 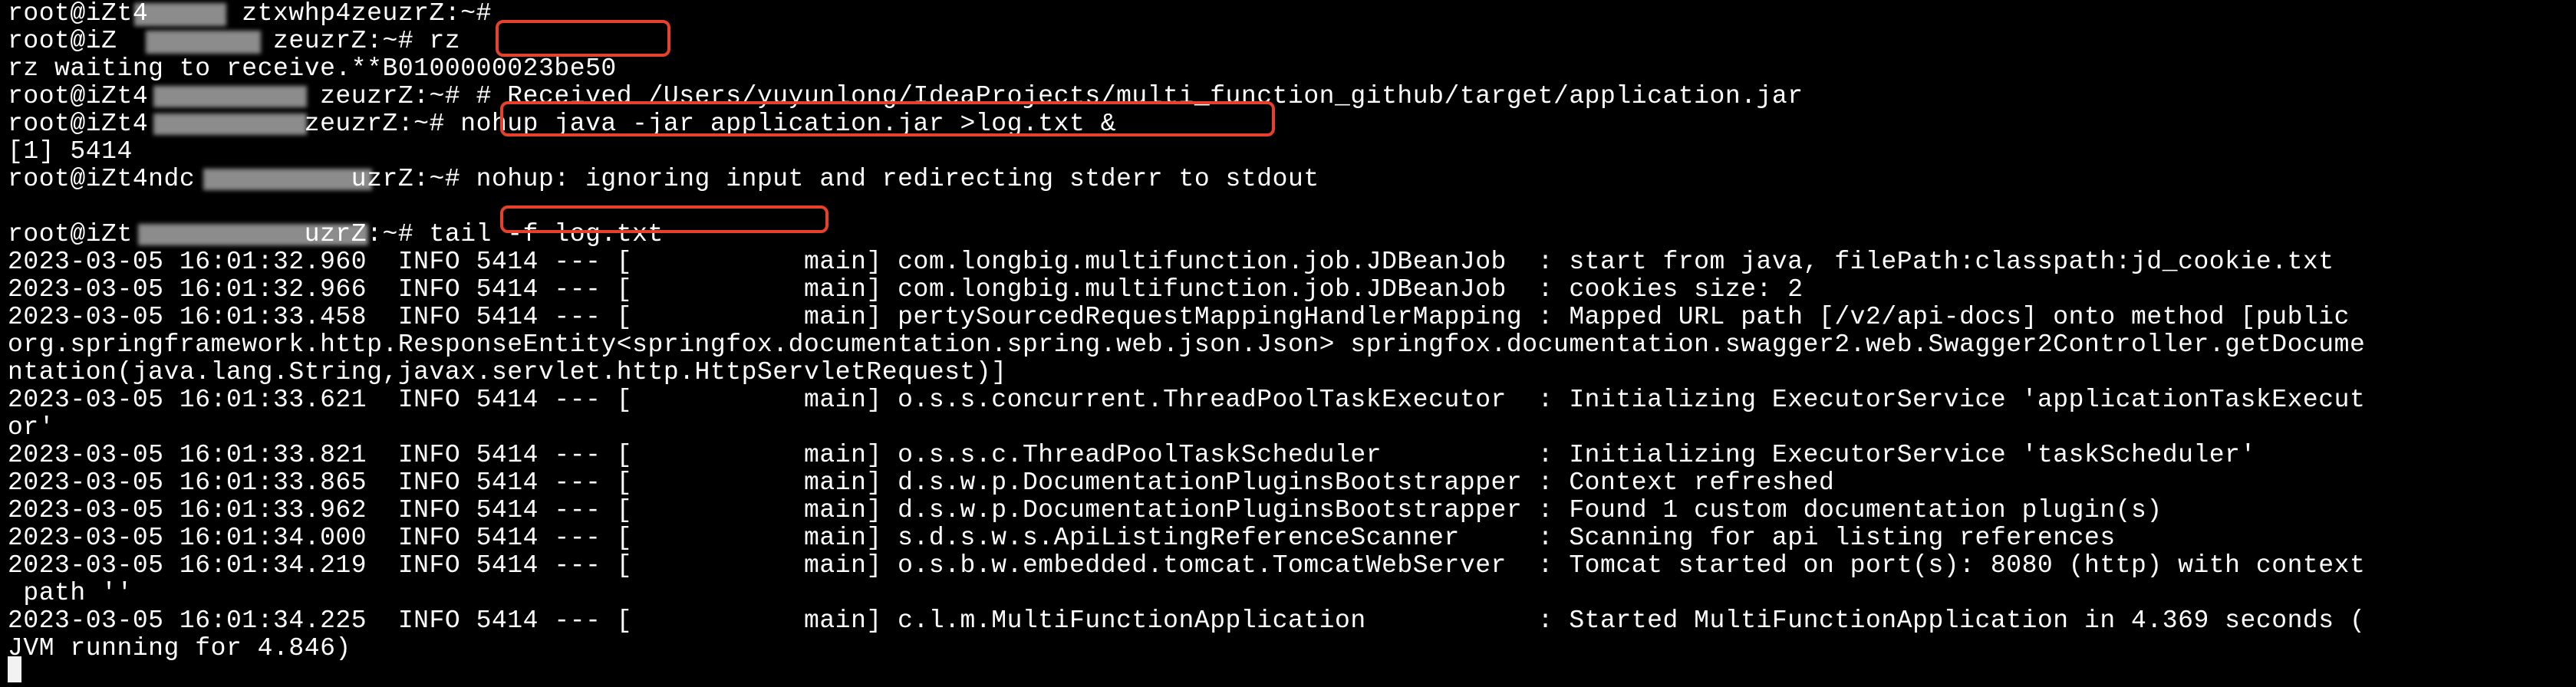 What do you see at coordinates (583, 38) in the screenshot?
I see `highlight-box-rz` at bounding box center [583, 38].